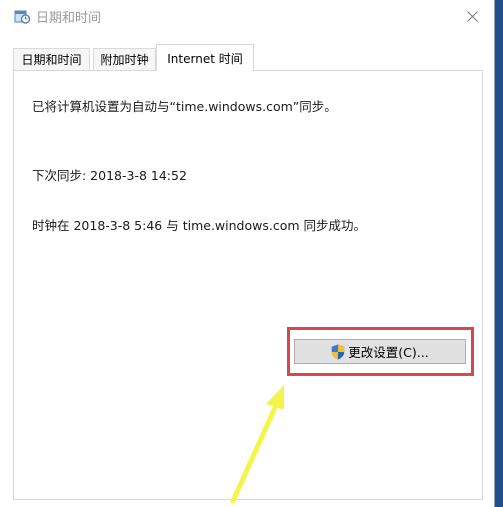 The image size is (503, 507). What do you see at coordinates (338, 351) in the screenshot?
I see `uac-shield-icon` at bounding box center [338, 351].